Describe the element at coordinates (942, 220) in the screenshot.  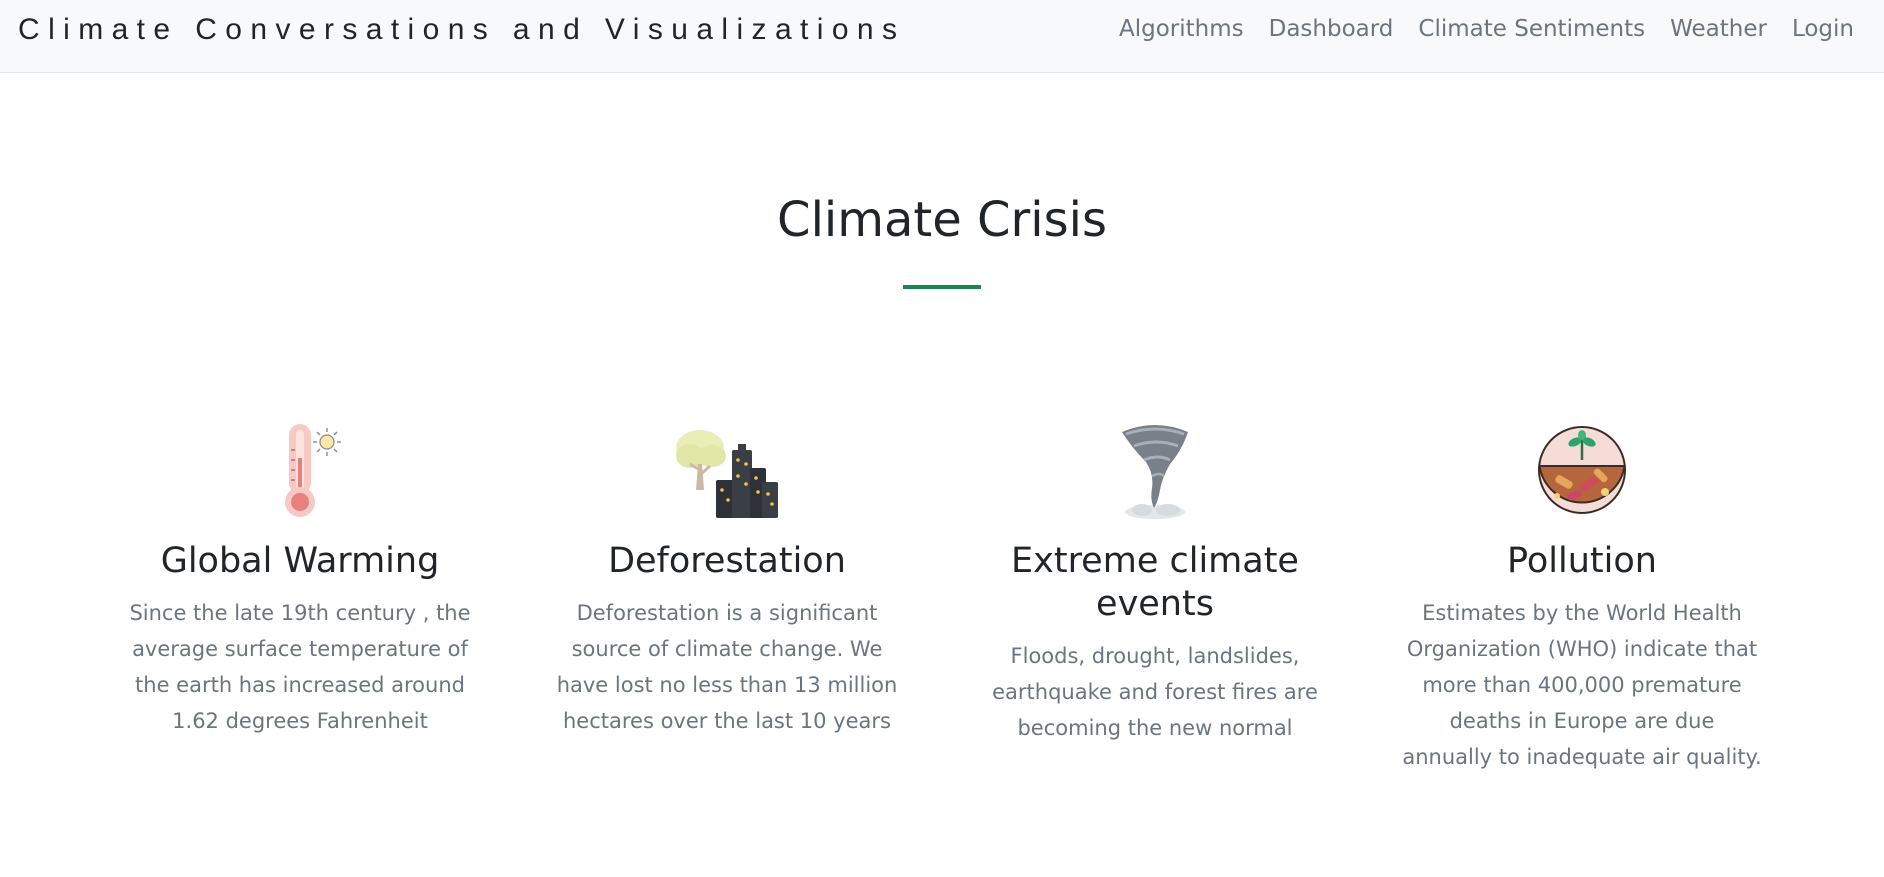
I see `section-title: Climate Crisis` at that location.